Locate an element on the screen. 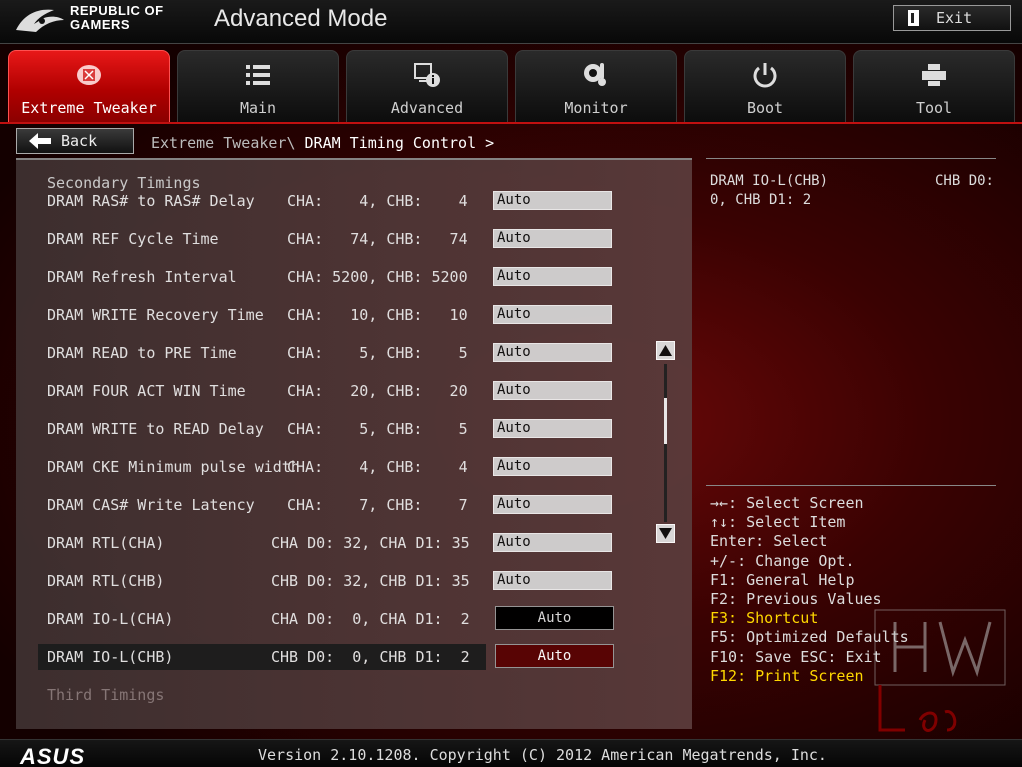 Image resolution: width=1022 pixels, height=767 pixels. tab-advanced: Advanced is located at coordinates (427, 87).